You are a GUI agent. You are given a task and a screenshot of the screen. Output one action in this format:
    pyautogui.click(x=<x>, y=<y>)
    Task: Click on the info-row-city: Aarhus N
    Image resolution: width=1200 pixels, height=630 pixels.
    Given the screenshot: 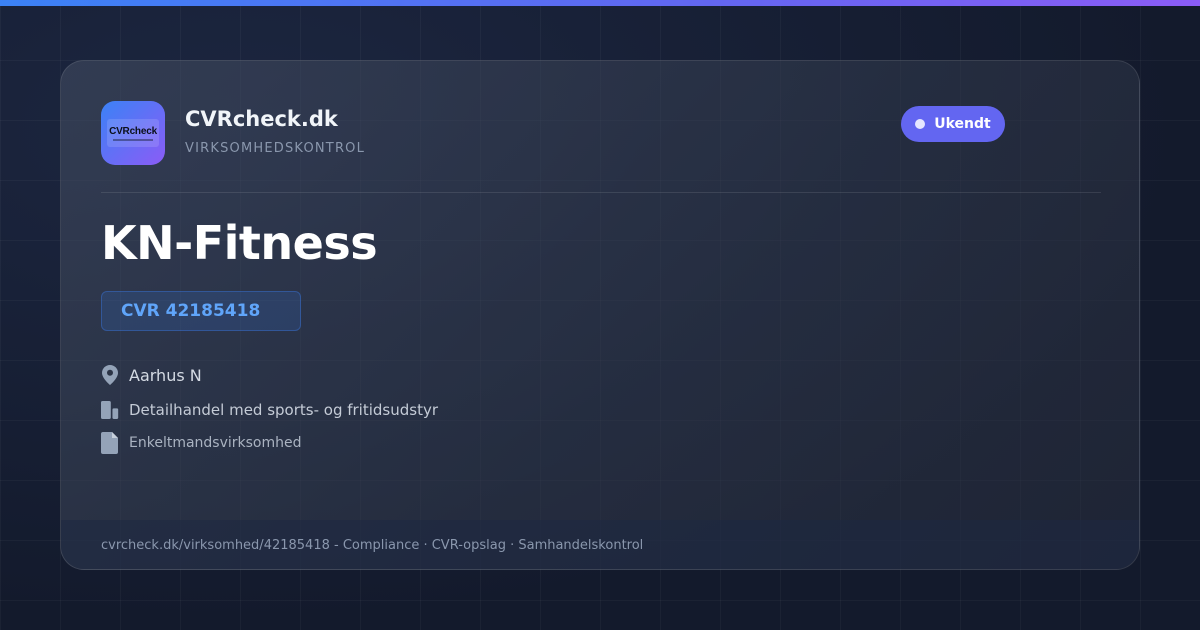 What is the action you would take?
    pyautogui.click(x=151, y=375)
    